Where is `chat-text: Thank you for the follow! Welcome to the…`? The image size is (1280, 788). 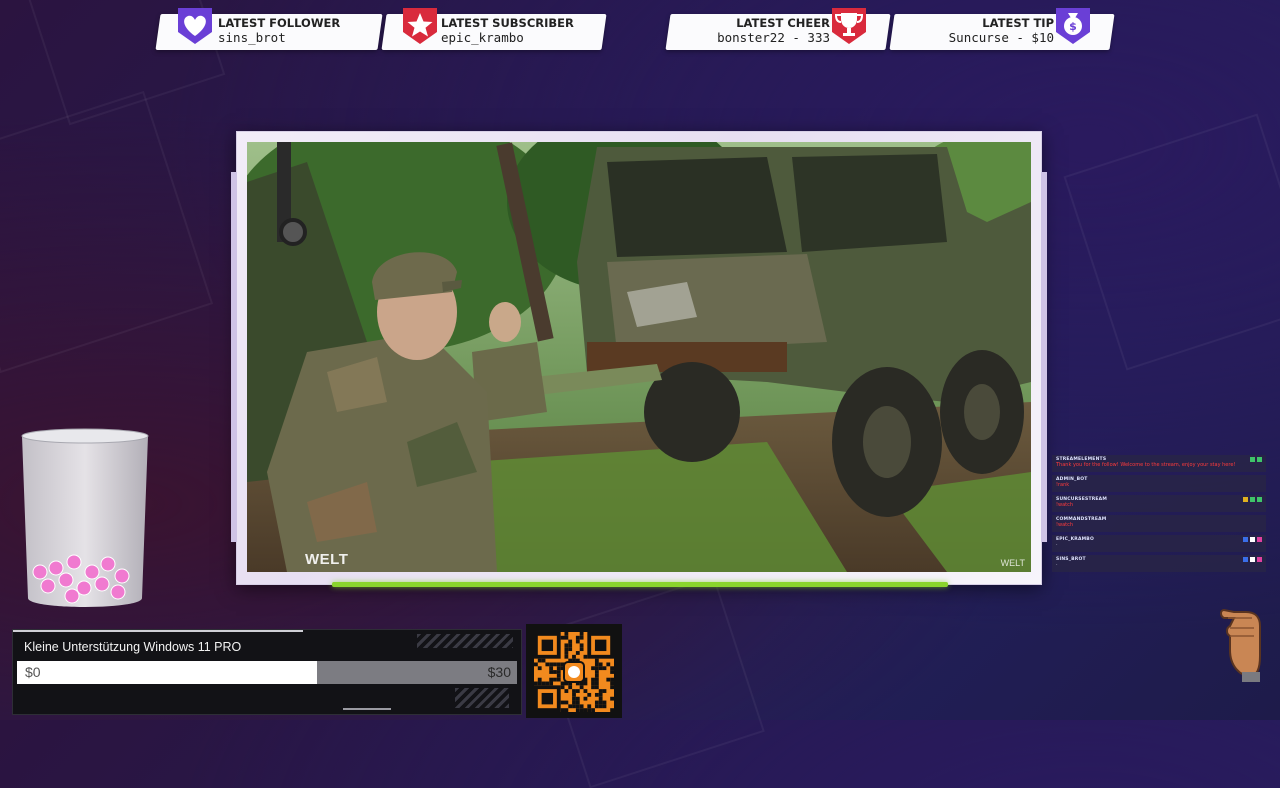 chat-text: Thank you for the follow! Welcome to the… is located at coordinates (1146, 465).